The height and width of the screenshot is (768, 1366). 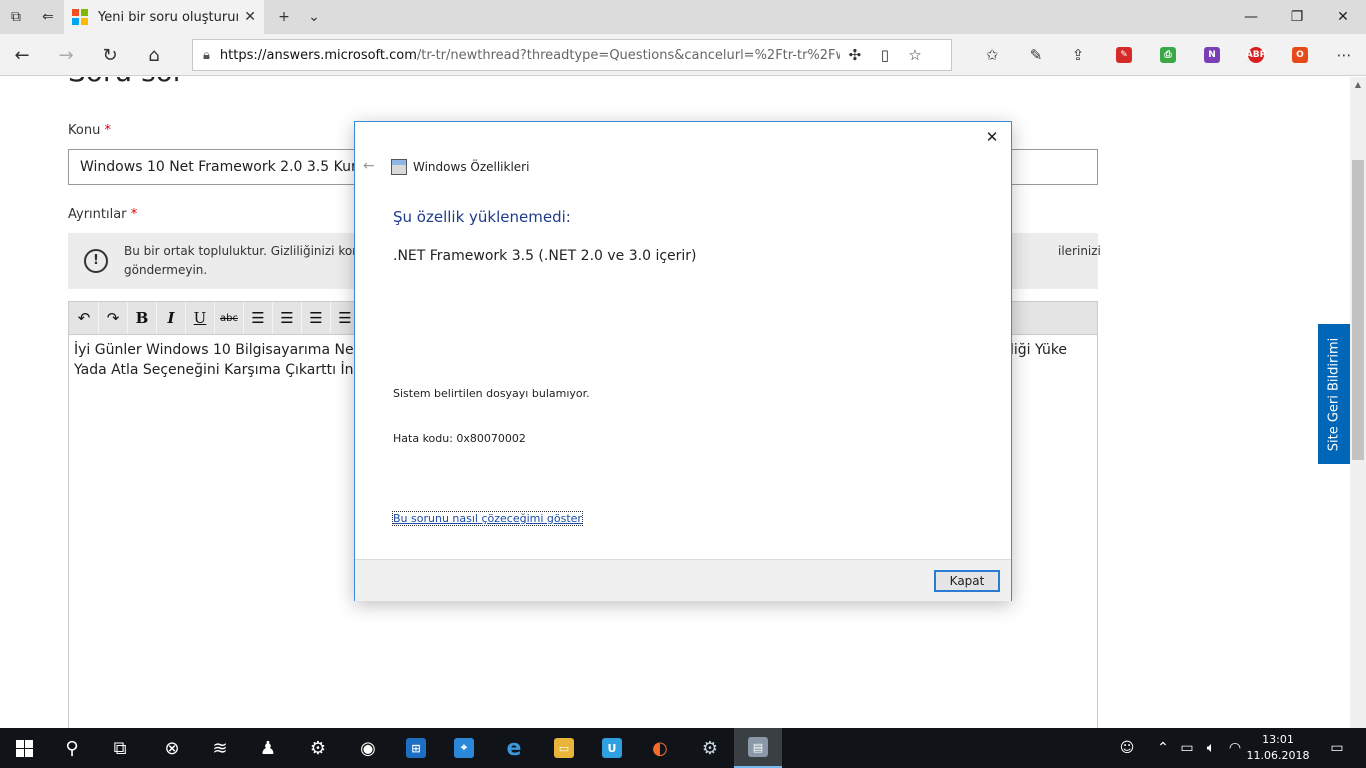 What do you see at coordinates (258, 318) in the screenshot?
I see `align-left-icon: ☰` at bounding box center [258, 318].